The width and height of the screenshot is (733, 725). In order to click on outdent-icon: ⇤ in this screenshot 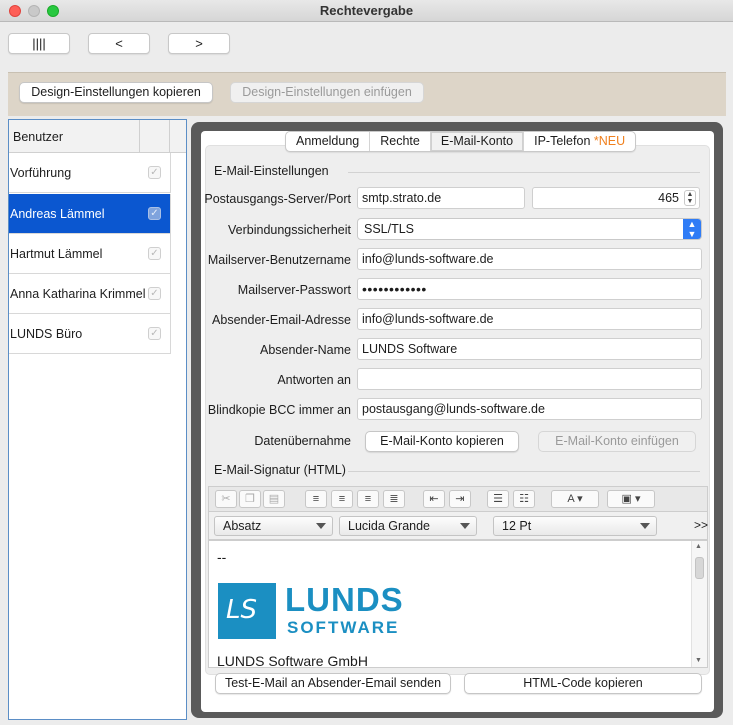, I will do `click(434, 499)`.